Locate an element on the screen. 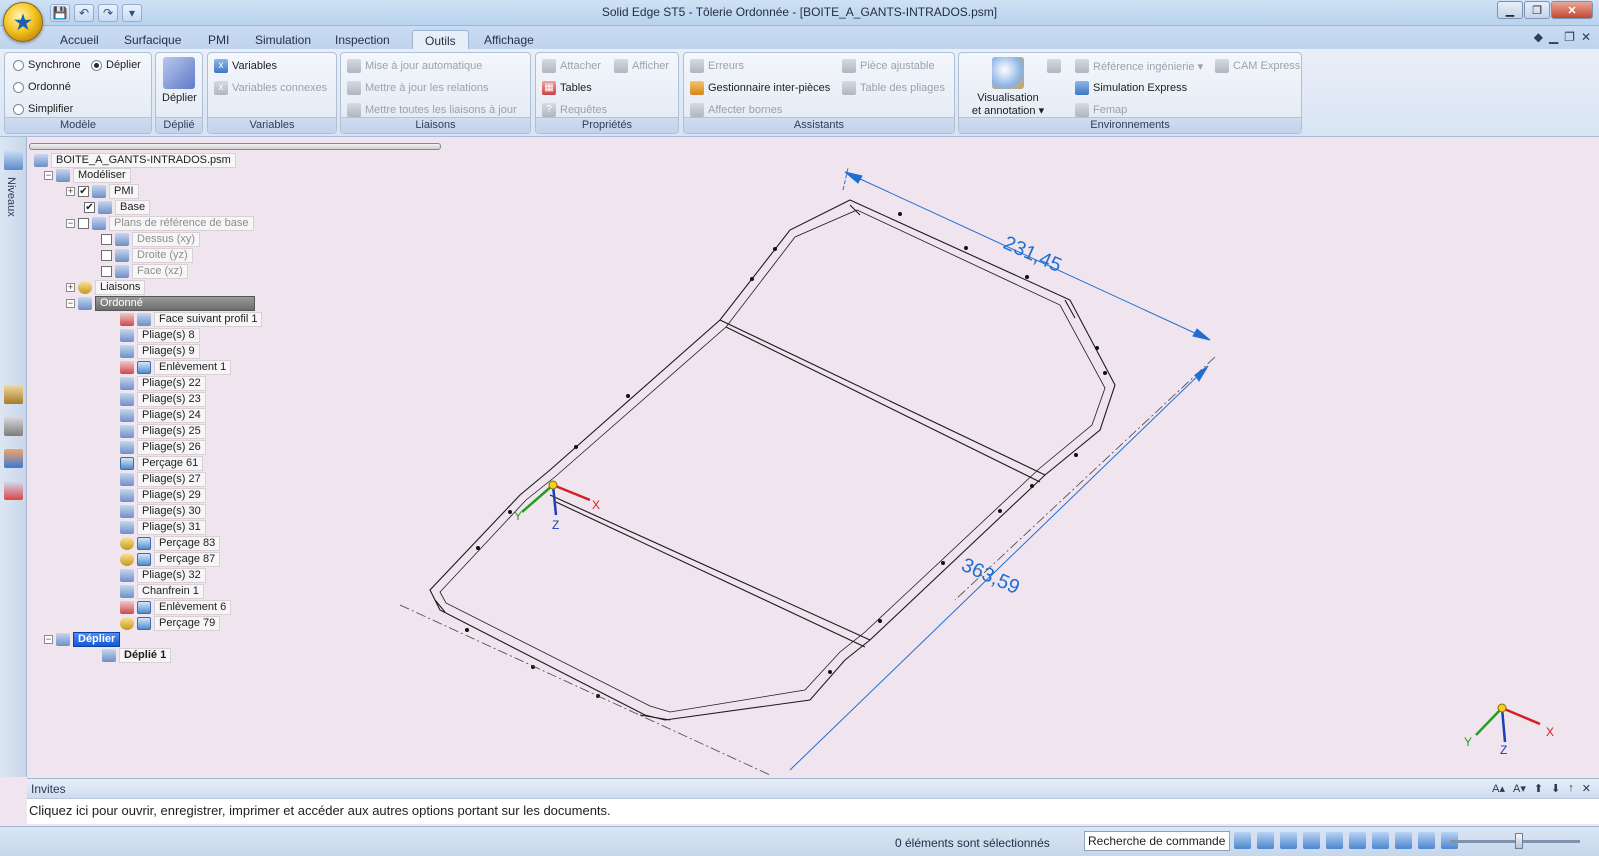 The image size is (1599, 856). errors-icon is located at coordinates (697, 66).